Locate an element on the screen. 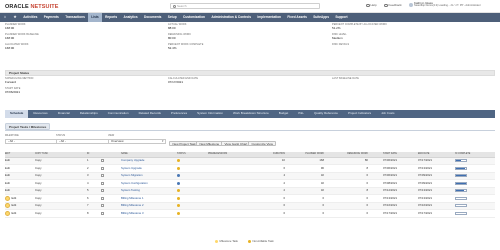 This screenshot has height=250, width=500. column-header: % Complete is located at coordinates (465, 154).